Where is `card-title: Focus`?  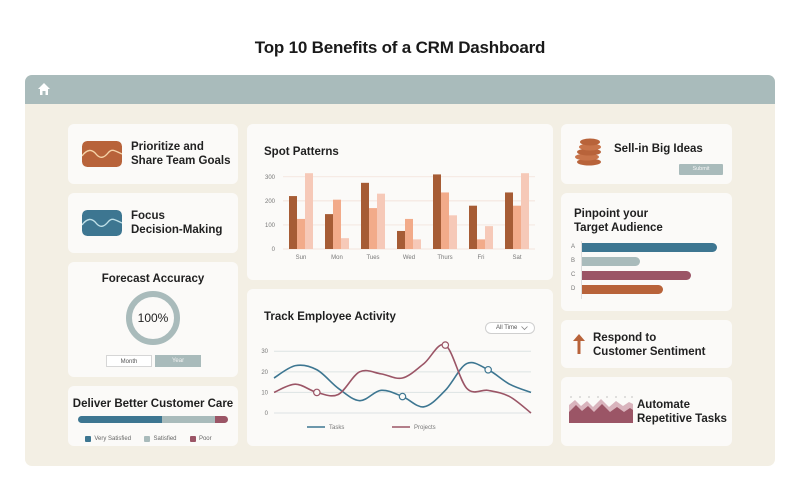
card-title: Focus is located at coordinates (148, 216).